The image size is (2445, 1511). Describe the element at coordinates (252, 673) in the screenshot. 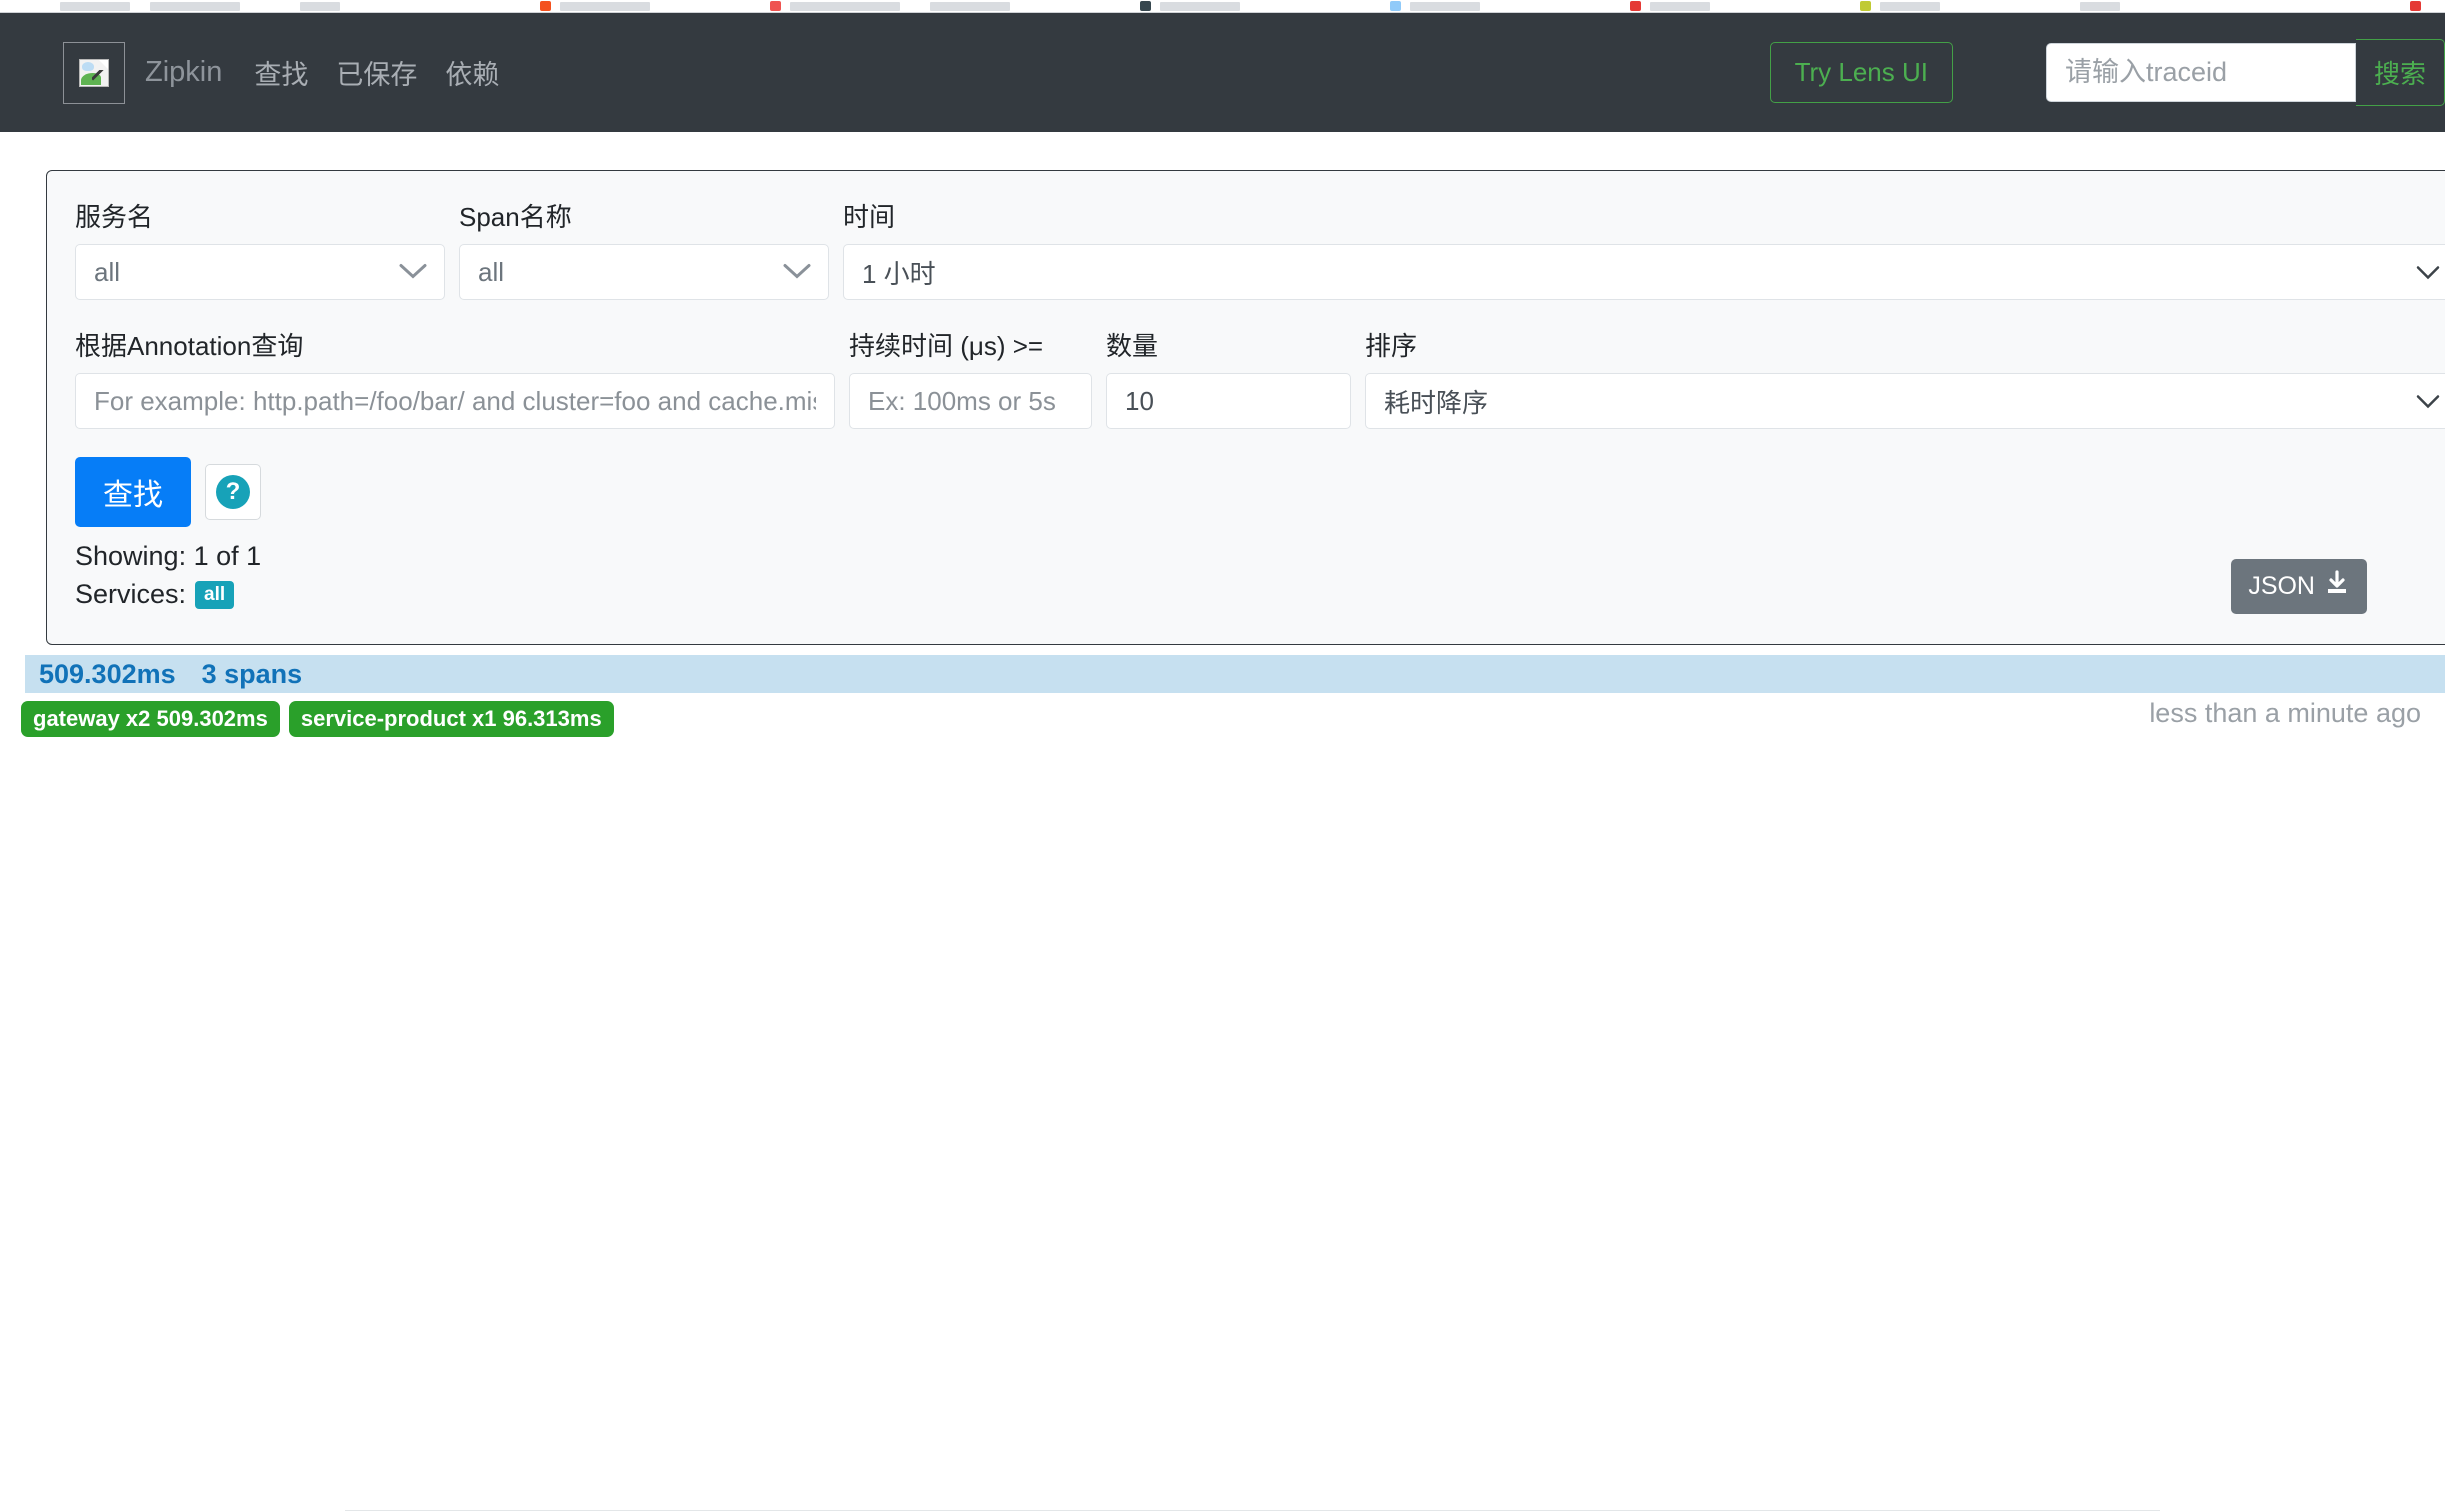

I see `trace-span-count: 3 spans` at that location.